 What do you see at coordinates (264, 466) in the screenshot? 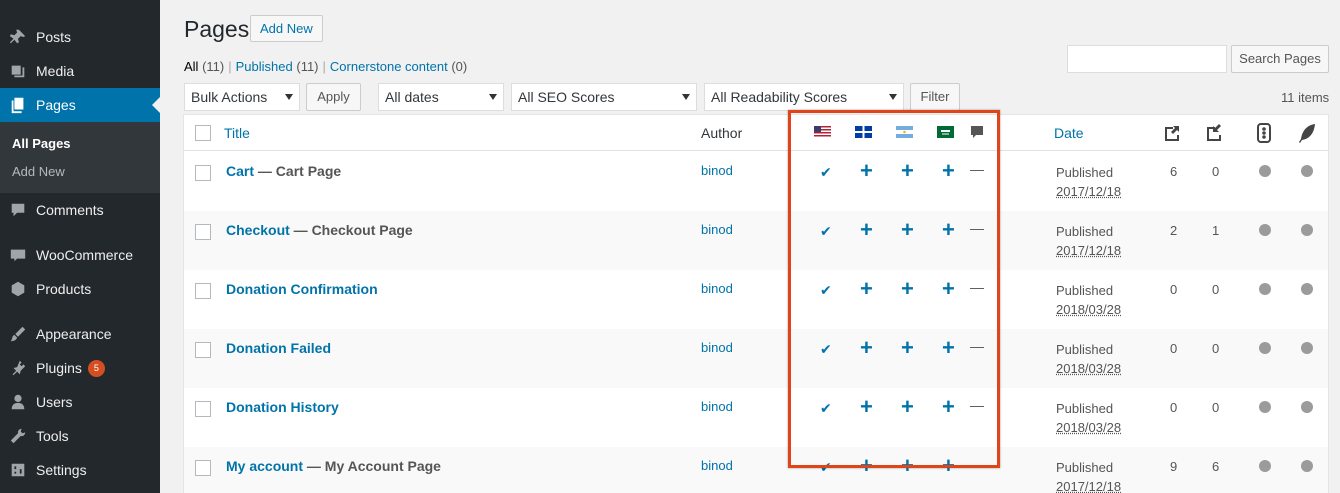
I see `row-title-link: My account` at bounding box center [264, 466].